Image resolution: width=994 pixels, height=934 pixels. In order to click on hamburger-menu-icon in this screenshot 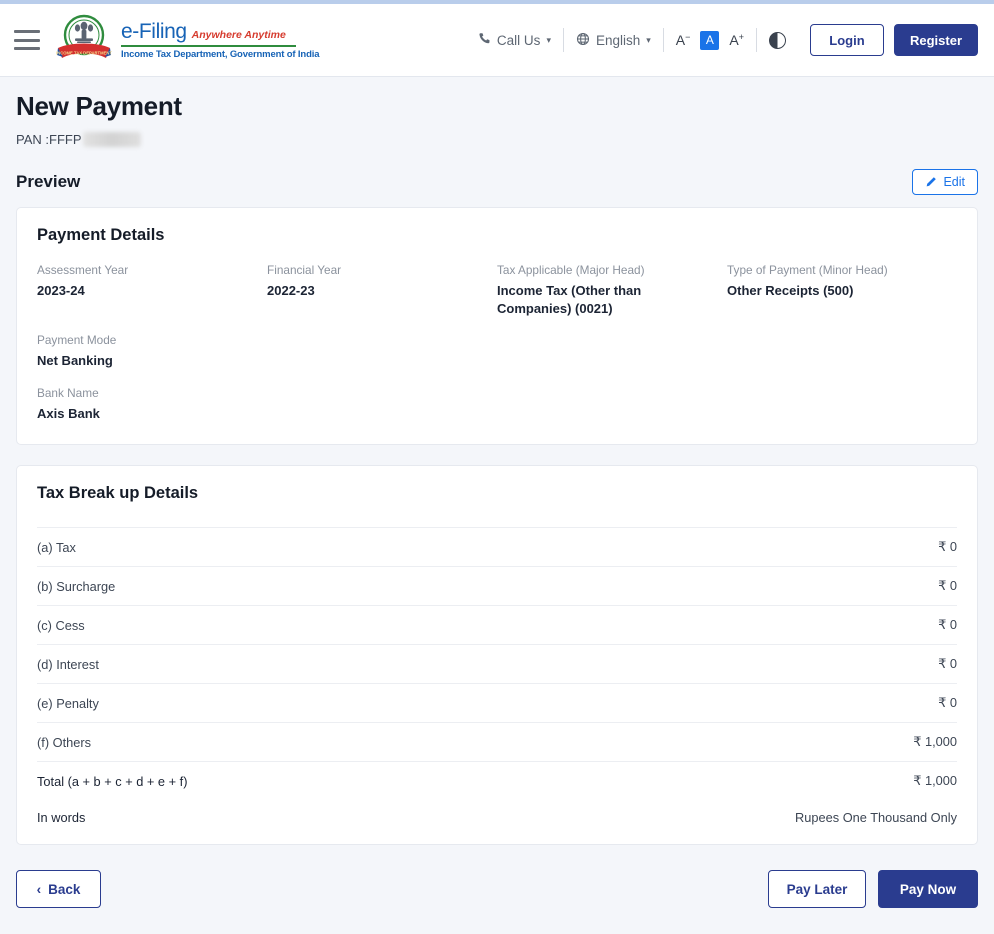, I will do `click(27, 40)`.